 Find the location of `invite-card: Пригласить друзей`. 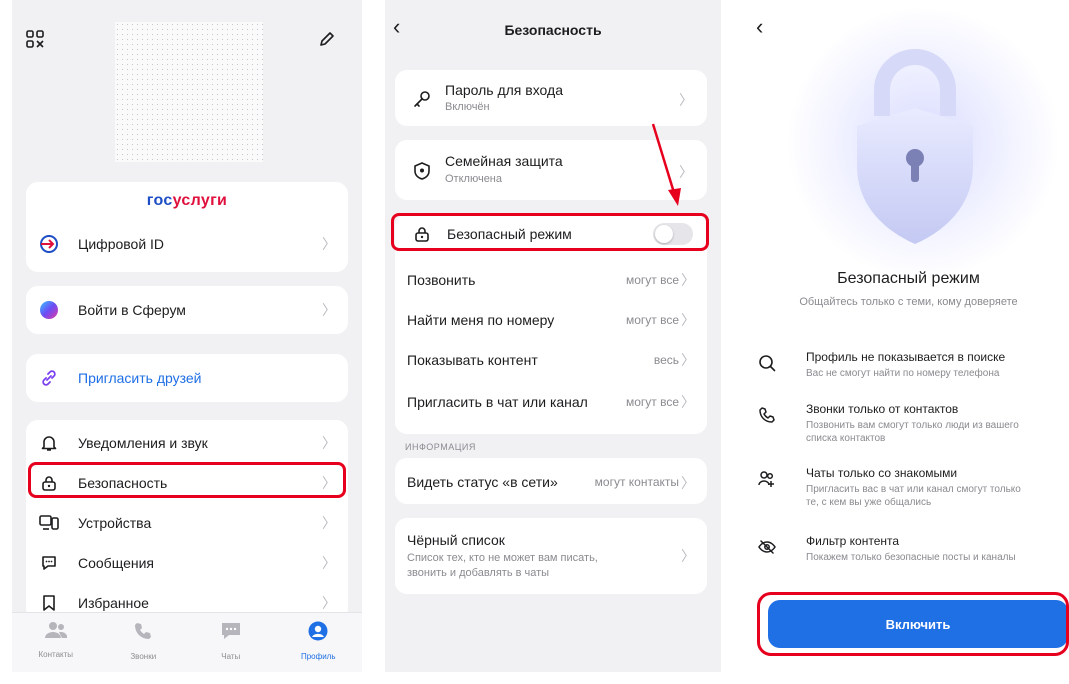

invite-card: Пригласить друзей is located at coordinates (187, 378).